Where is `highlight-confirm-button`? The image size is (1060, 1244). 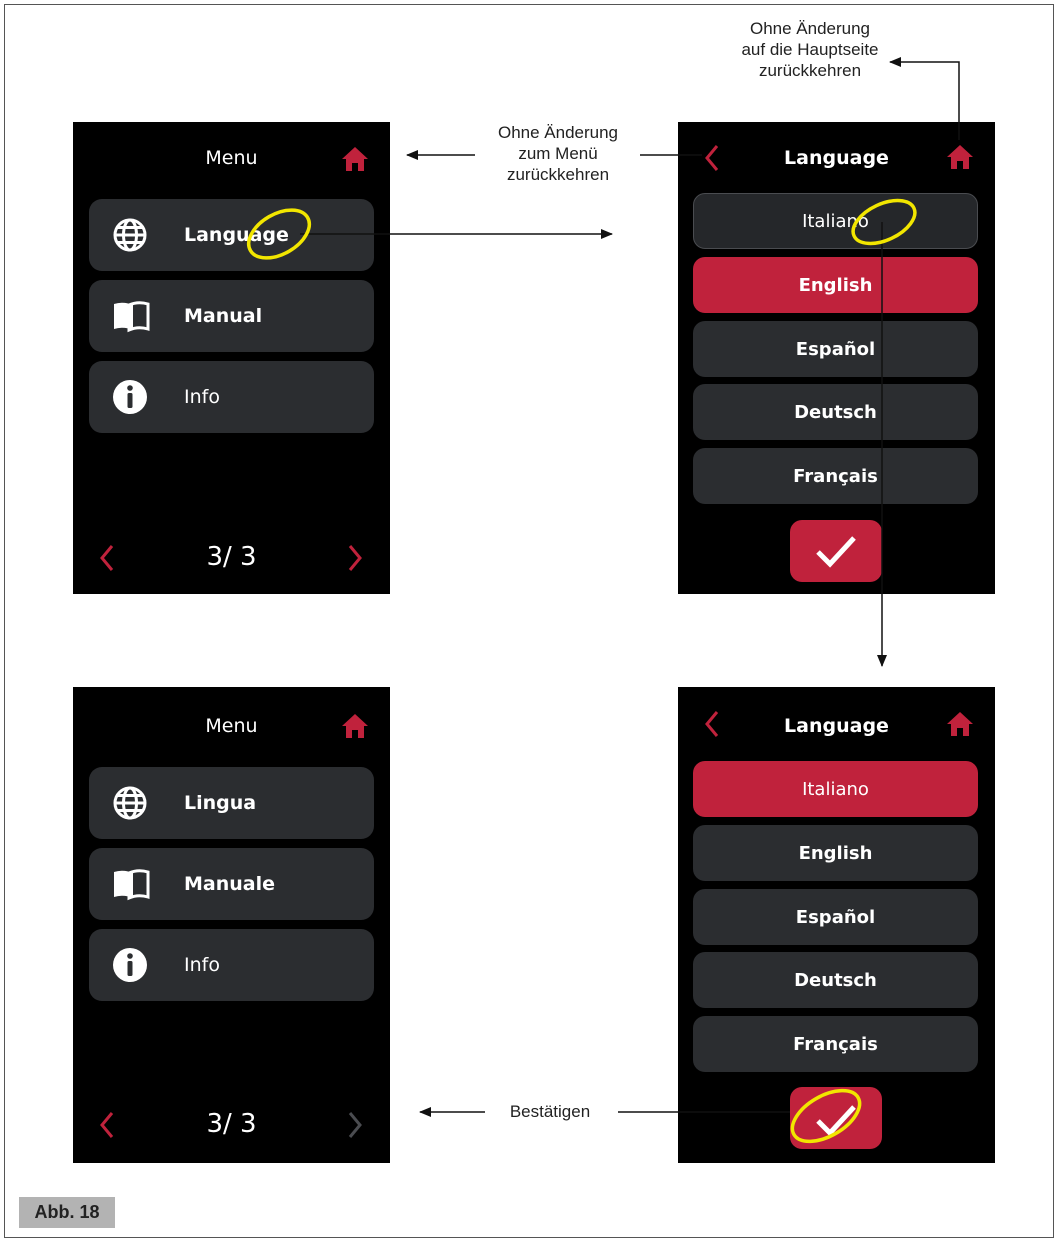 highlight-confirm-button is located at coordinates (826, 1116).